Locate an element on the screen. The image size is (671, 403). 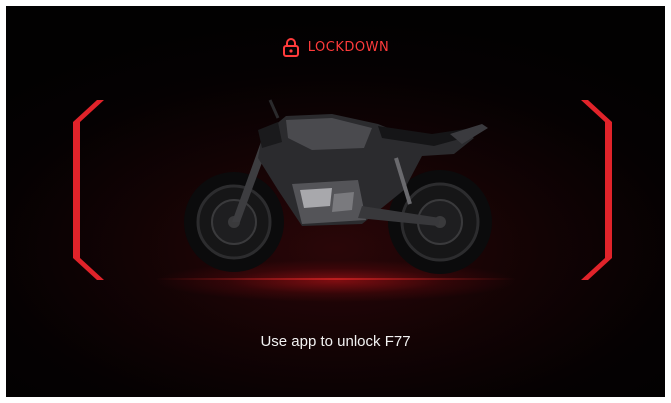
right-bracket-icon is located at coordinates (596, 190).